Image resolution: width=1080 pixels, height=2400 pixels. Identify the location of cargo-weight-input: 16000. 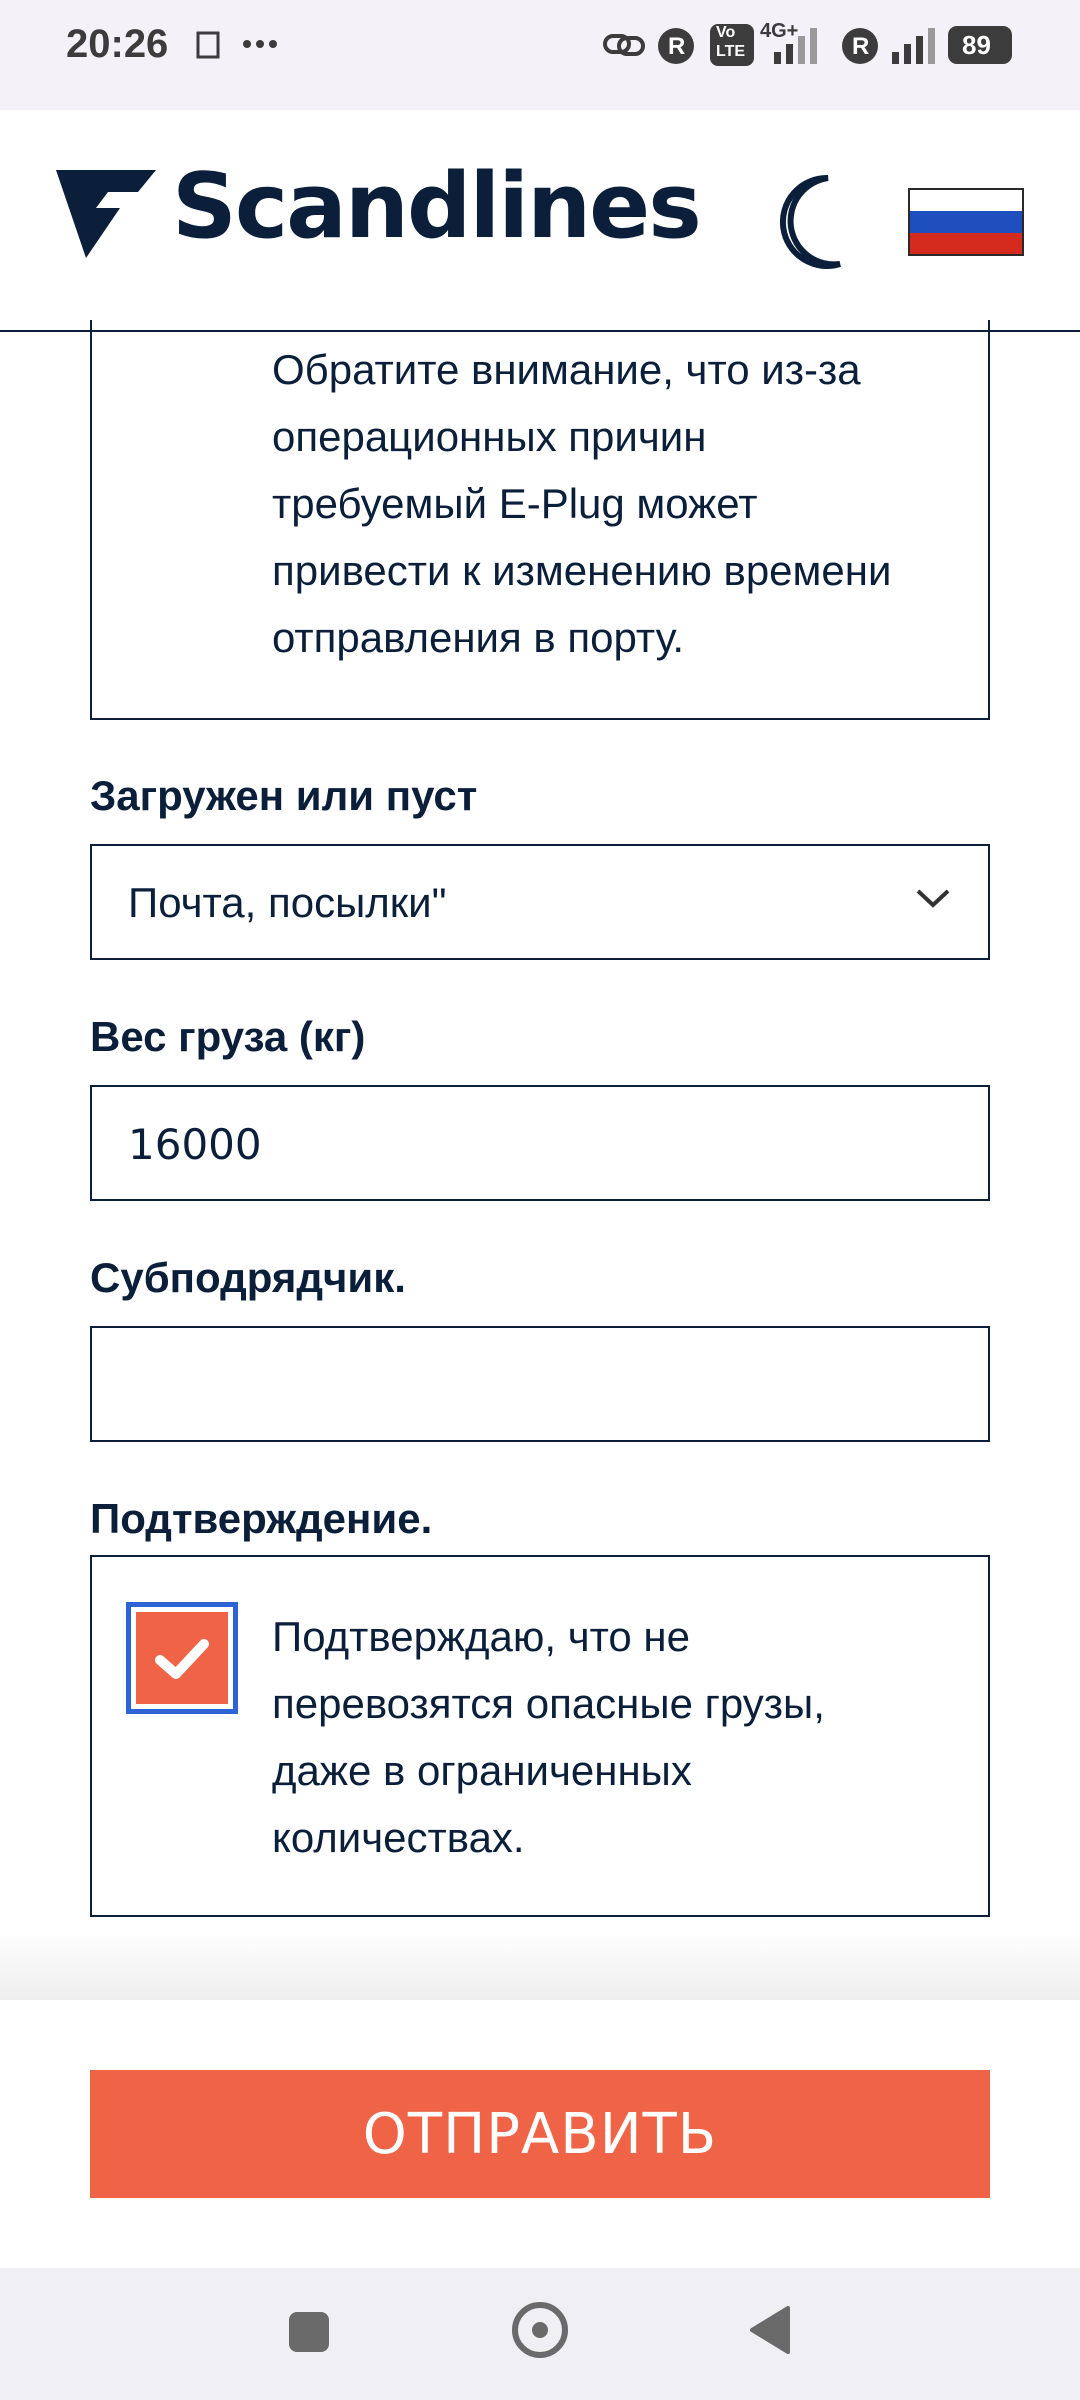
(540, 1143).